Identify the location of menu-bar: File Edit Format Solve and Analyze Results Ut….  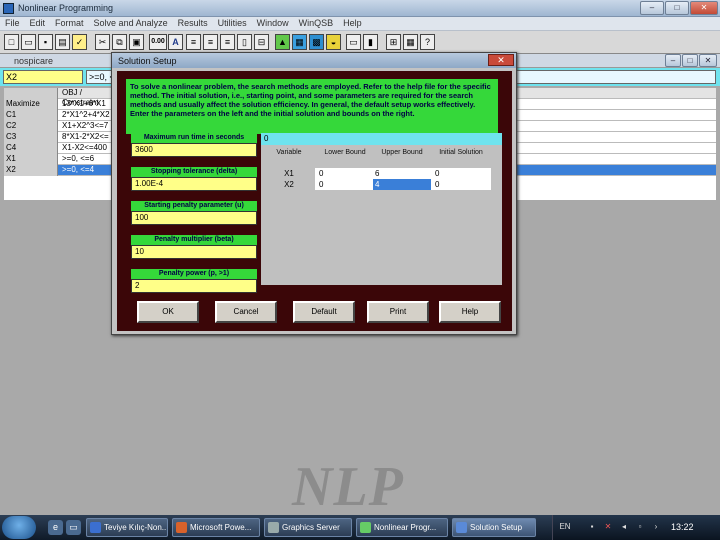
(360, 24).